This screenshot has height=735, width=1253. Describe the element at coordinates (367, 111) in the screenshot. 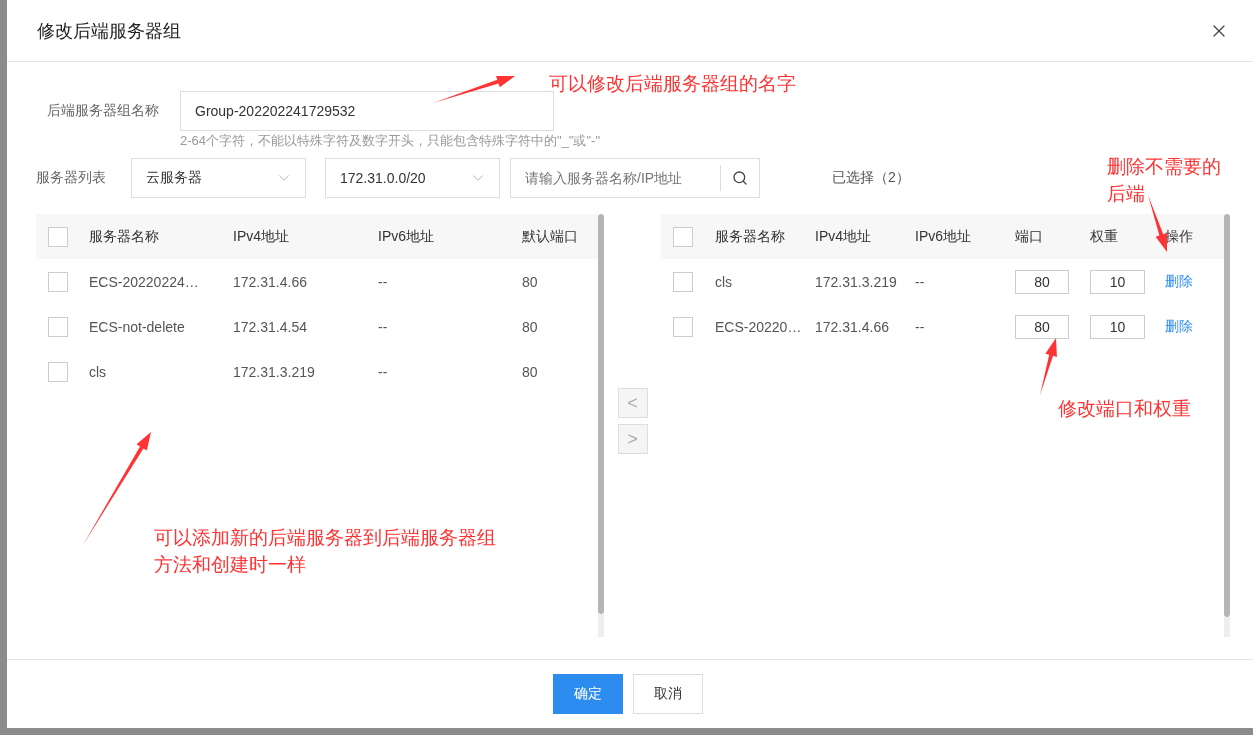

I see `input-field: Group-202202241729532` at that location.